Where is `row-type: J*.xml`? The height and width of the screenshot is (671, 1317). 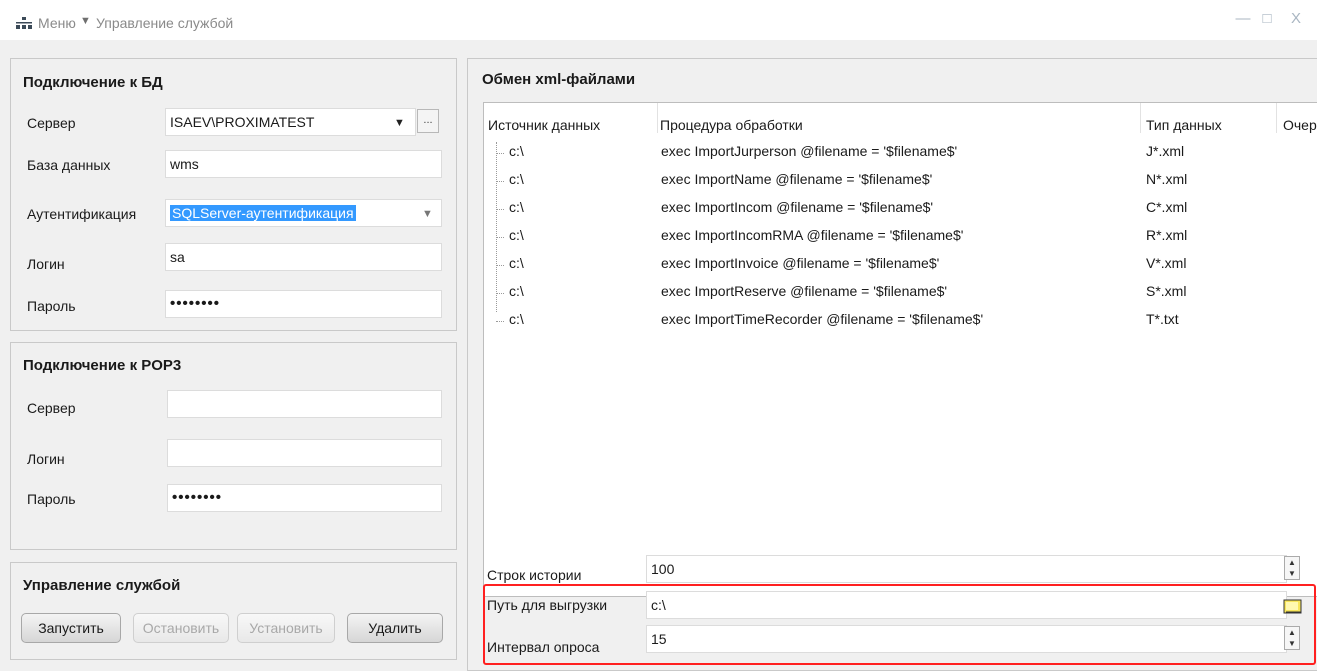 row-type: J*.xml is located at coordinates (1165, 151).